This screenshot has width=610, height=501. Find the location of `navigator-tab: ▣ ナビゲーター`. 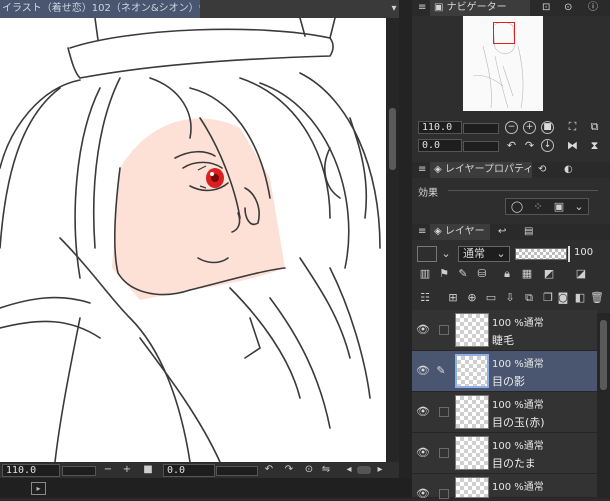

navigator-tab: ▣ ナビゲーター is located at coordinates (480, 8).